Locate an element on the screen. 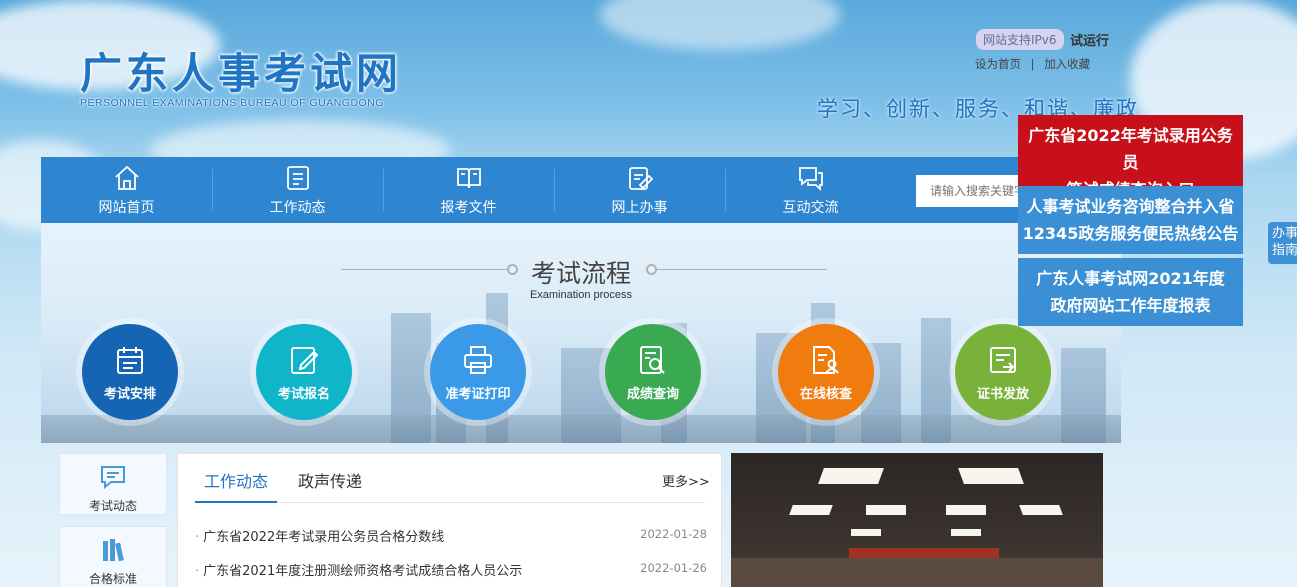 This screenshot has width=1297, height=587. nav-interaction: 互动交流 is located at coordinates (810, 190).